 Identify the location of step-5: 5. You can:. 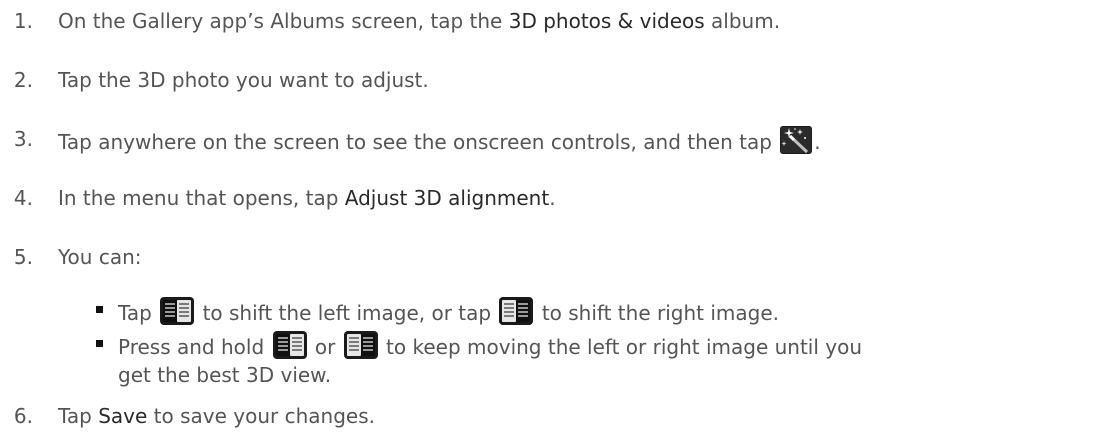
(71, 257).